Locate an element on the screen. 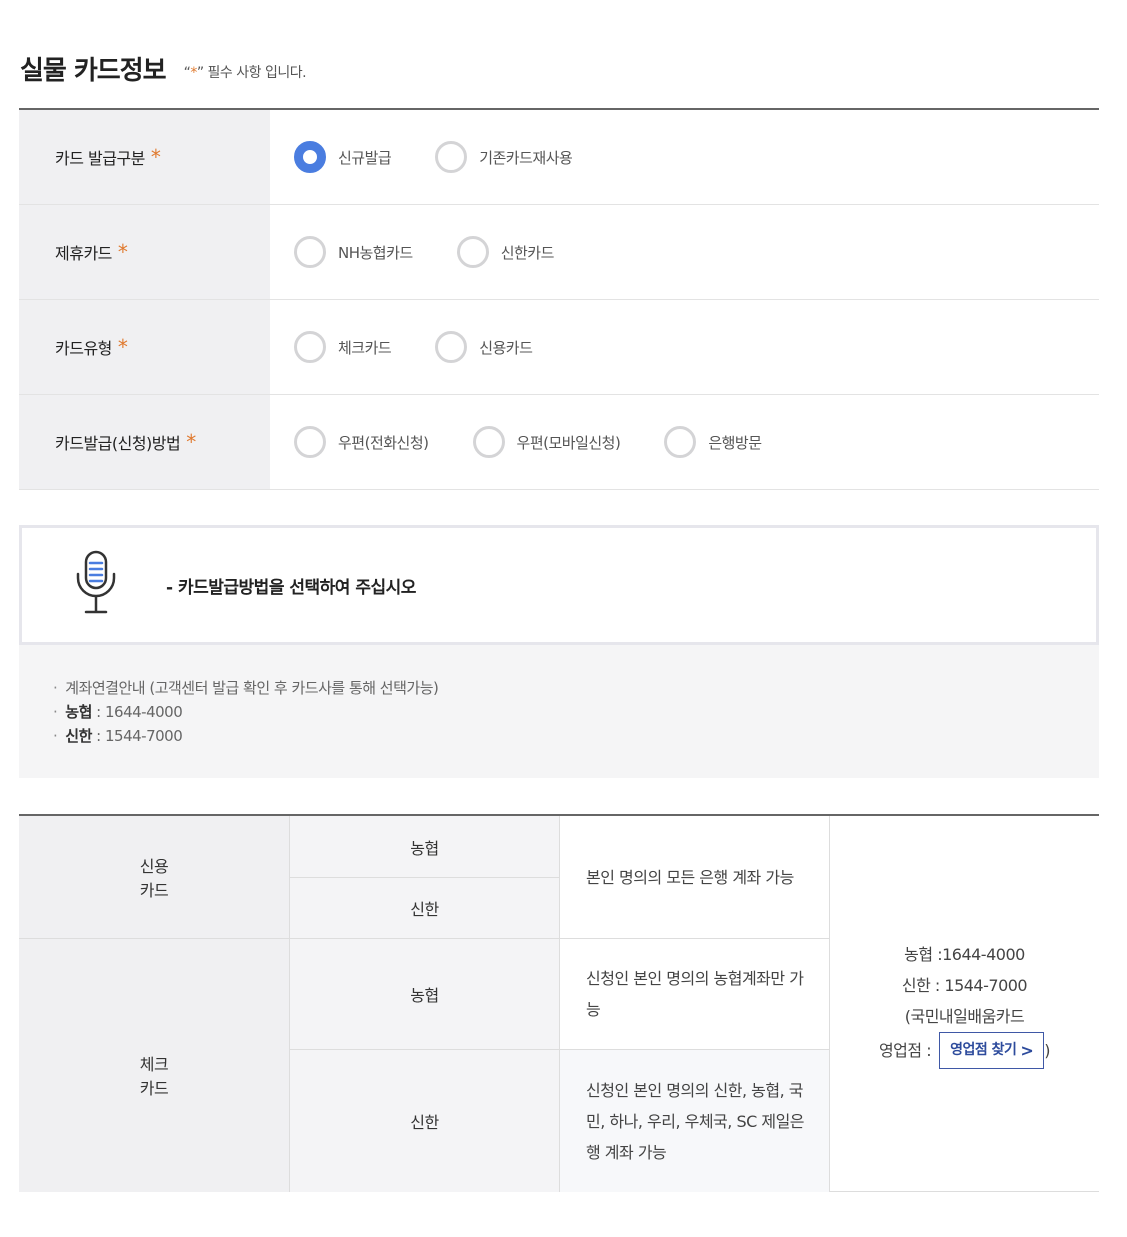  radio-label: 기존카드재사용 is located at coordinates (526, 157).